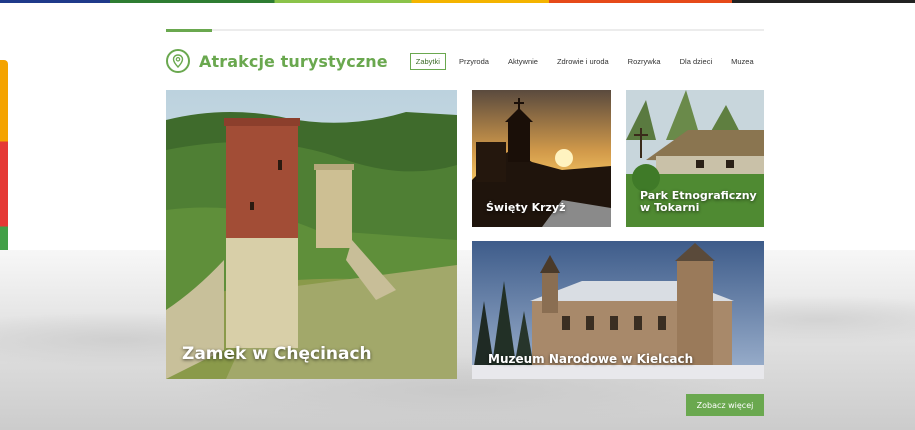 This screenshot has width=915, height=430. Describe the element at coordinates (523, 61) in the screenshot. I see `tab-aktywnie: Aktywnie` at that location.